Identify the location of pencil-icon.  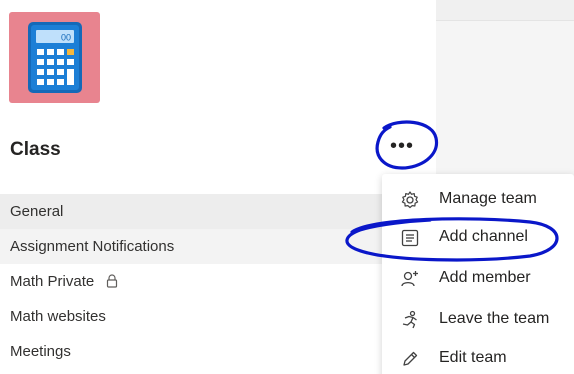
(410, 358).